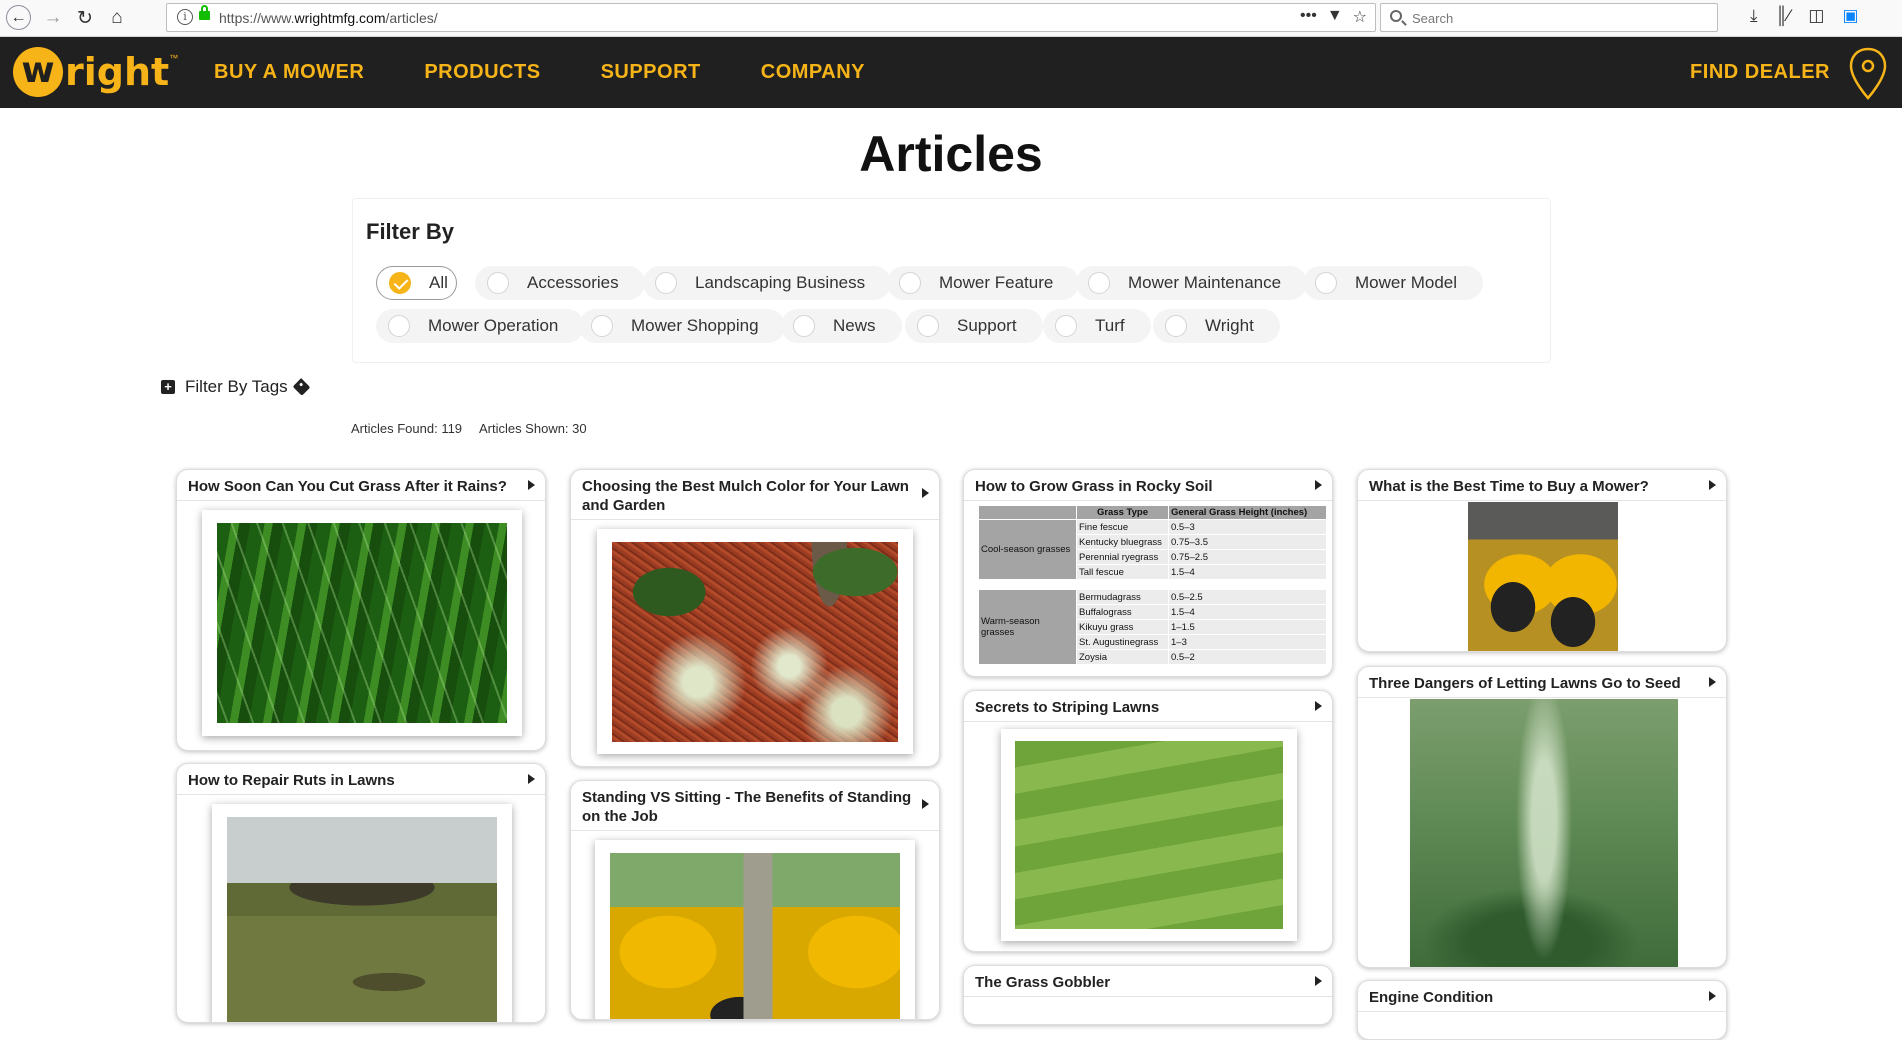 The image size is (1902, 1040). I want to click on forward-icon: →, so click(53, 18).